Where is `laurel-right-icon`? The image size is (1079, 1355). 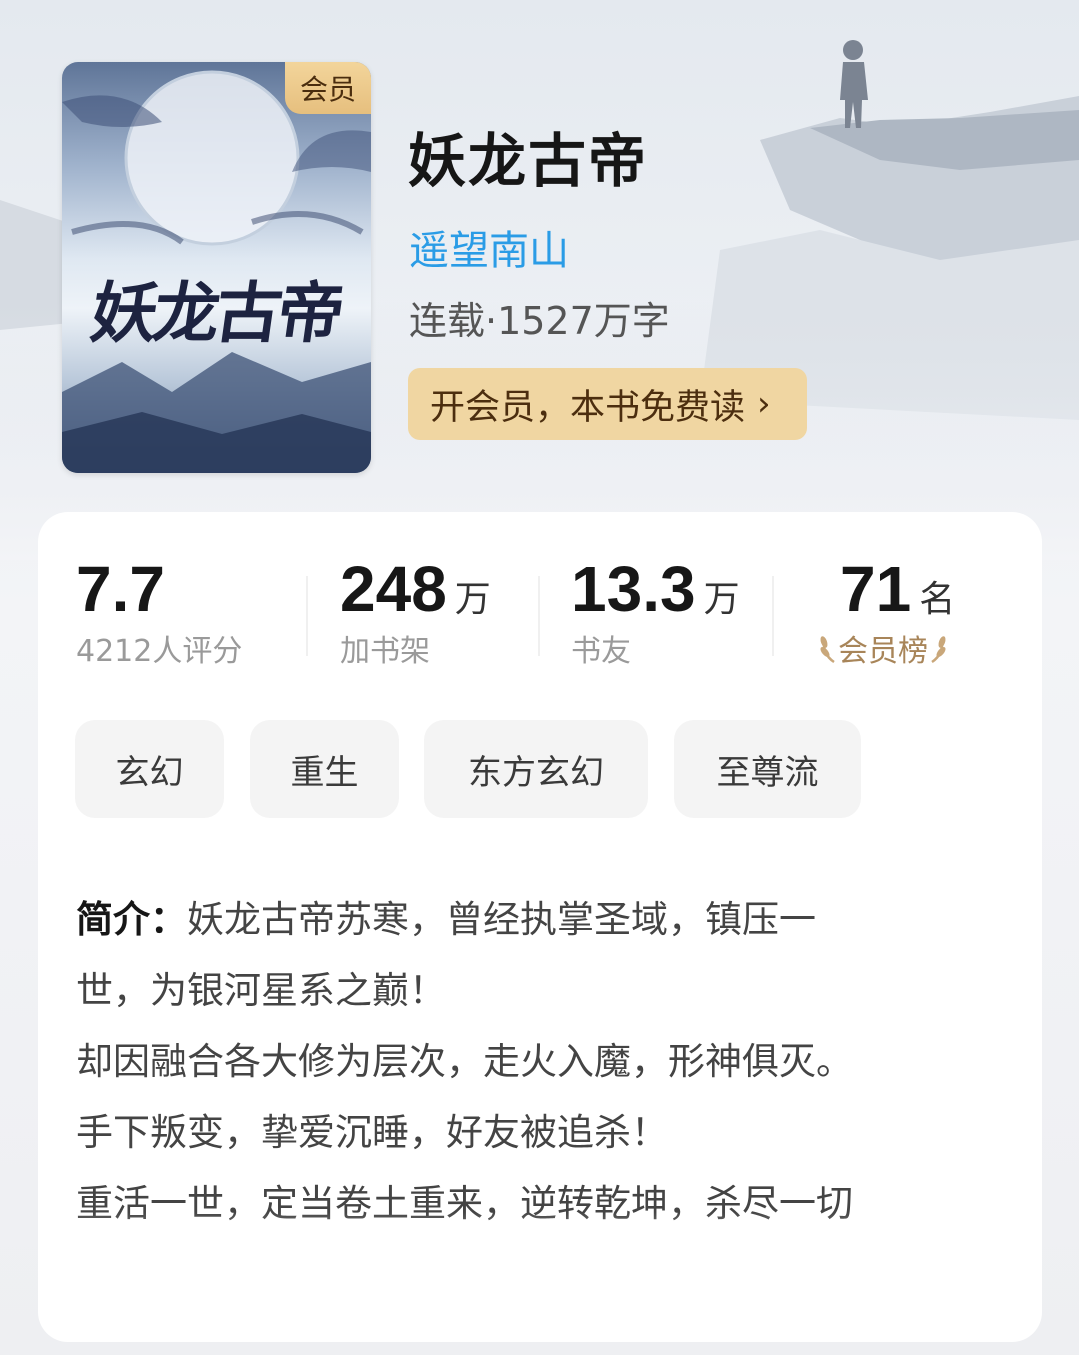 laurel-right-icon is located at coordinates (938, 650).